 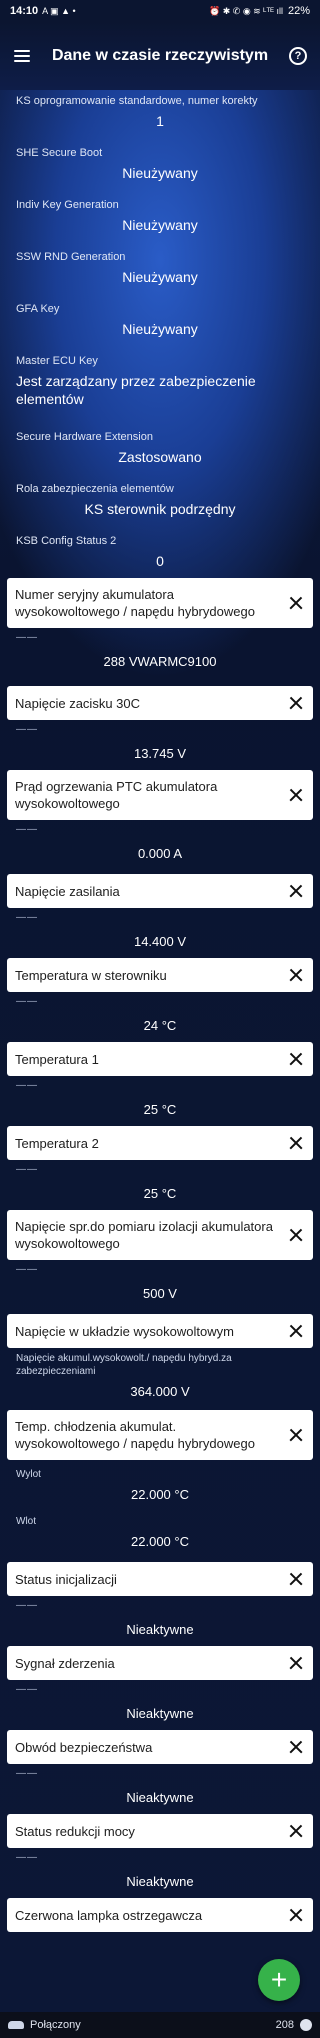 I want to click on plus-icon: +, so click(x=279, y=1979).